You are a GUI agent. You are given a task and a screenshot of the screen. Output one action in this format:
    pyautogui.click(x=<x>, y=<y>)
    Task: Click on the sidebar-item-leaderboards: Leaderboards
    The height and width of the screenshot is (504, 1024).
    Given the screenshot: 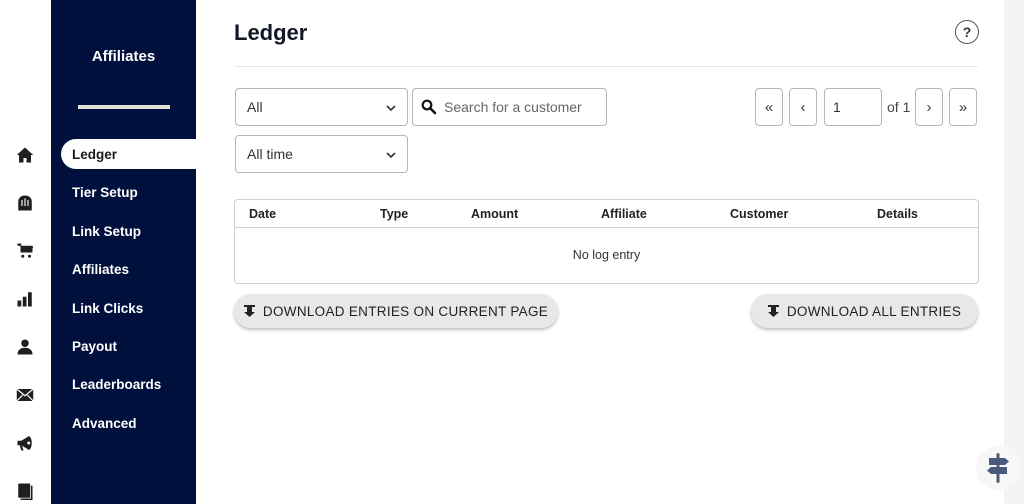 What is the action you would take?
    pyautogui.click(x=128, y=384)
    